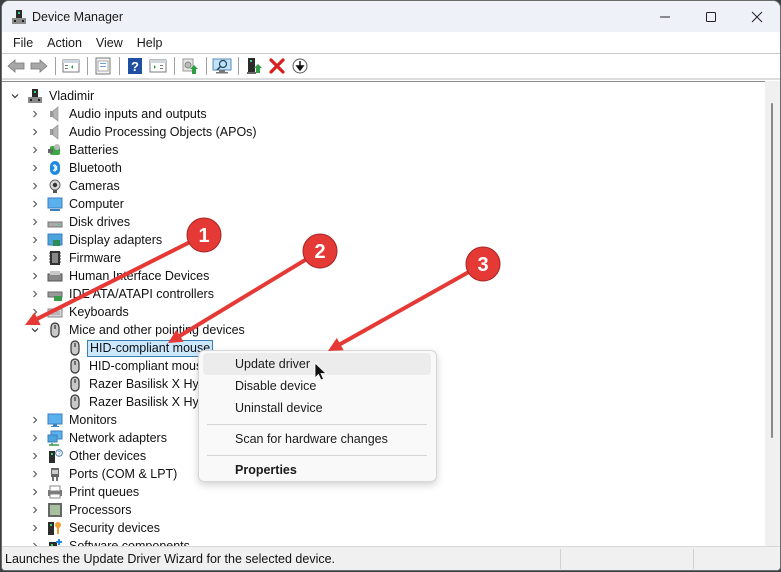  I want to click on tree-category: Network adapters, so click(99, 438).